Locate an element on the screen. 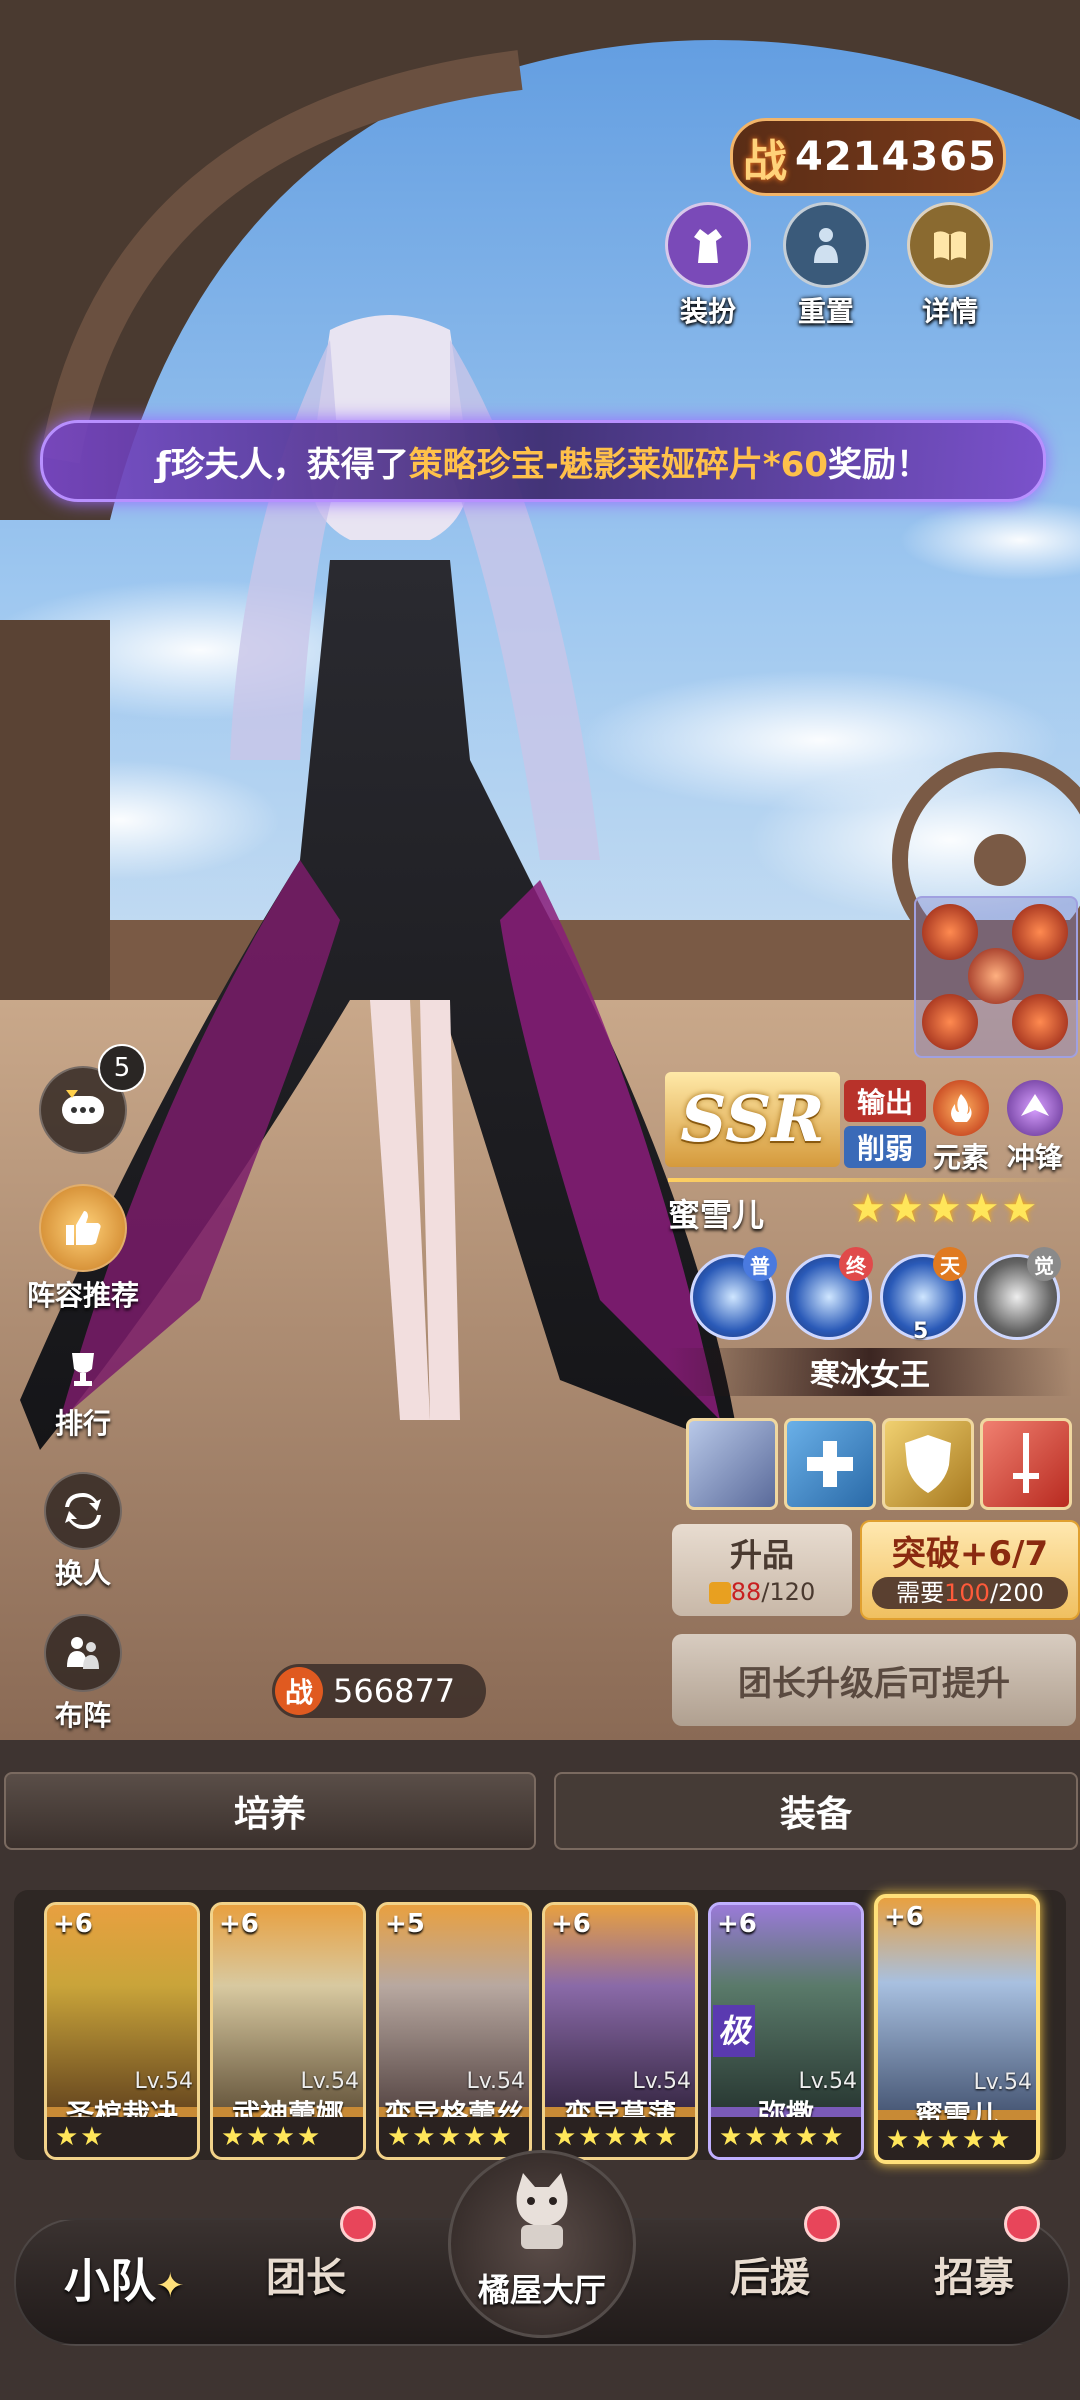 Image resolution: width=1080 pixels, height=2400 pixels. enhance-level: +5 is located at coordinates (405, 1924).